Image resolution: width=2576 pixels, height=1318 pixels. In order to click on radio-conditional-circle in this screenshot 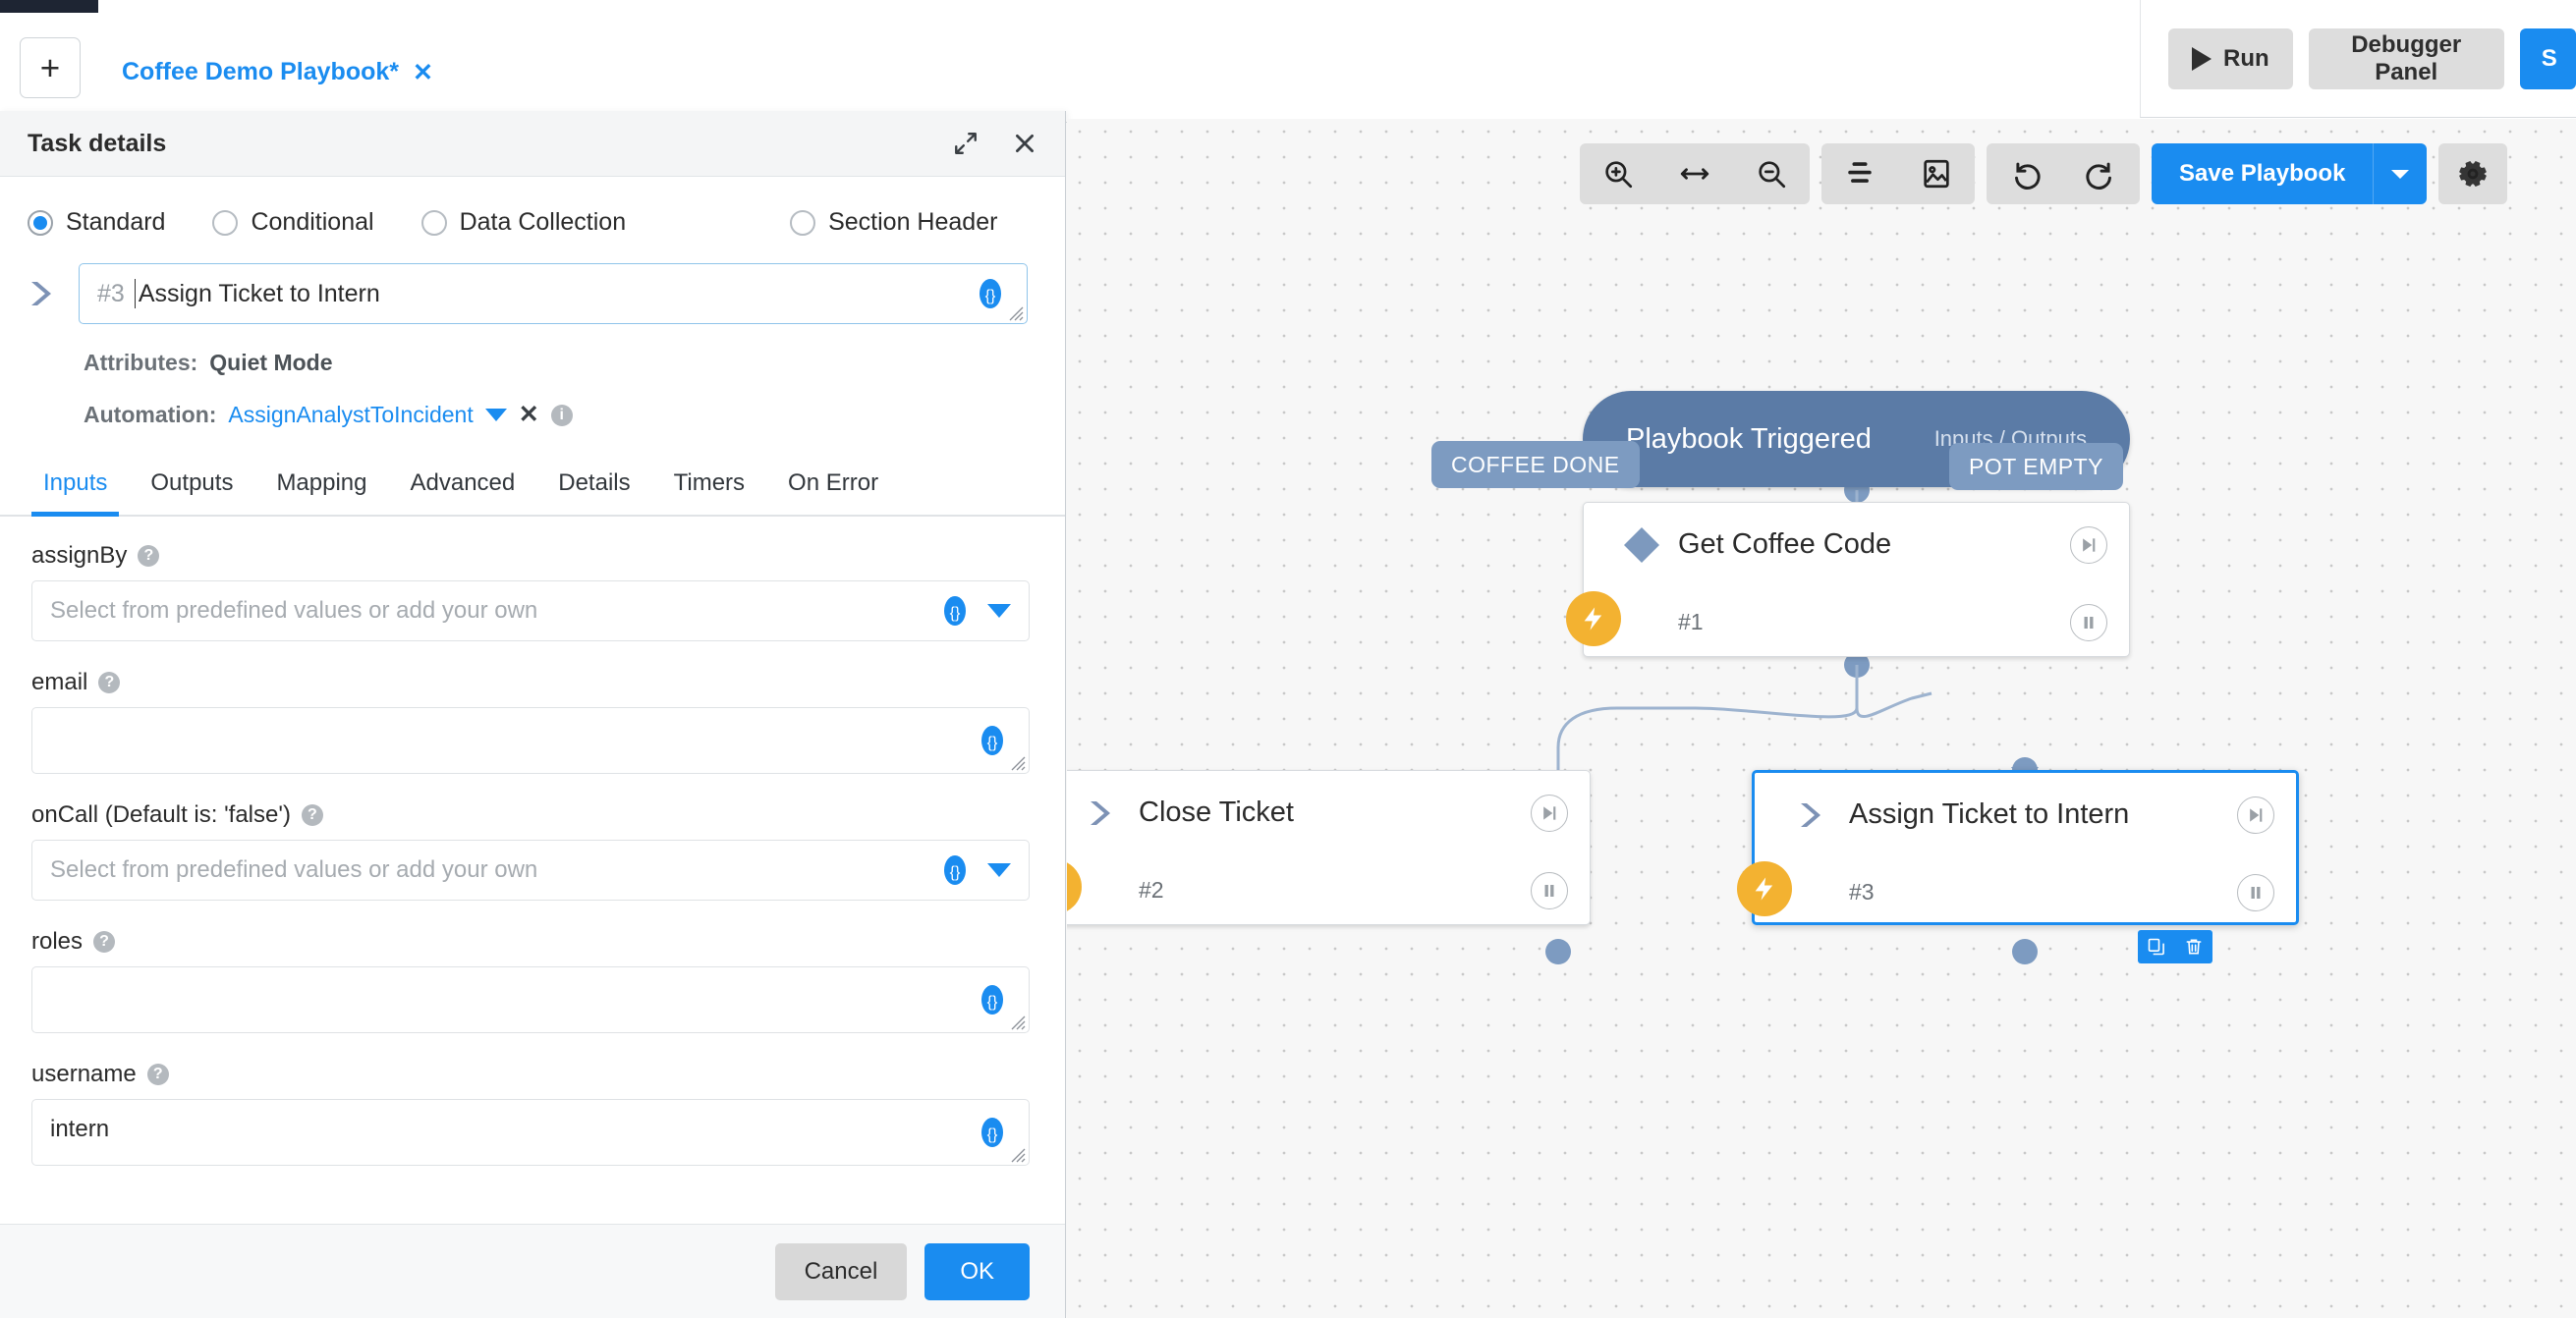, I will do `click(225, 222)`.